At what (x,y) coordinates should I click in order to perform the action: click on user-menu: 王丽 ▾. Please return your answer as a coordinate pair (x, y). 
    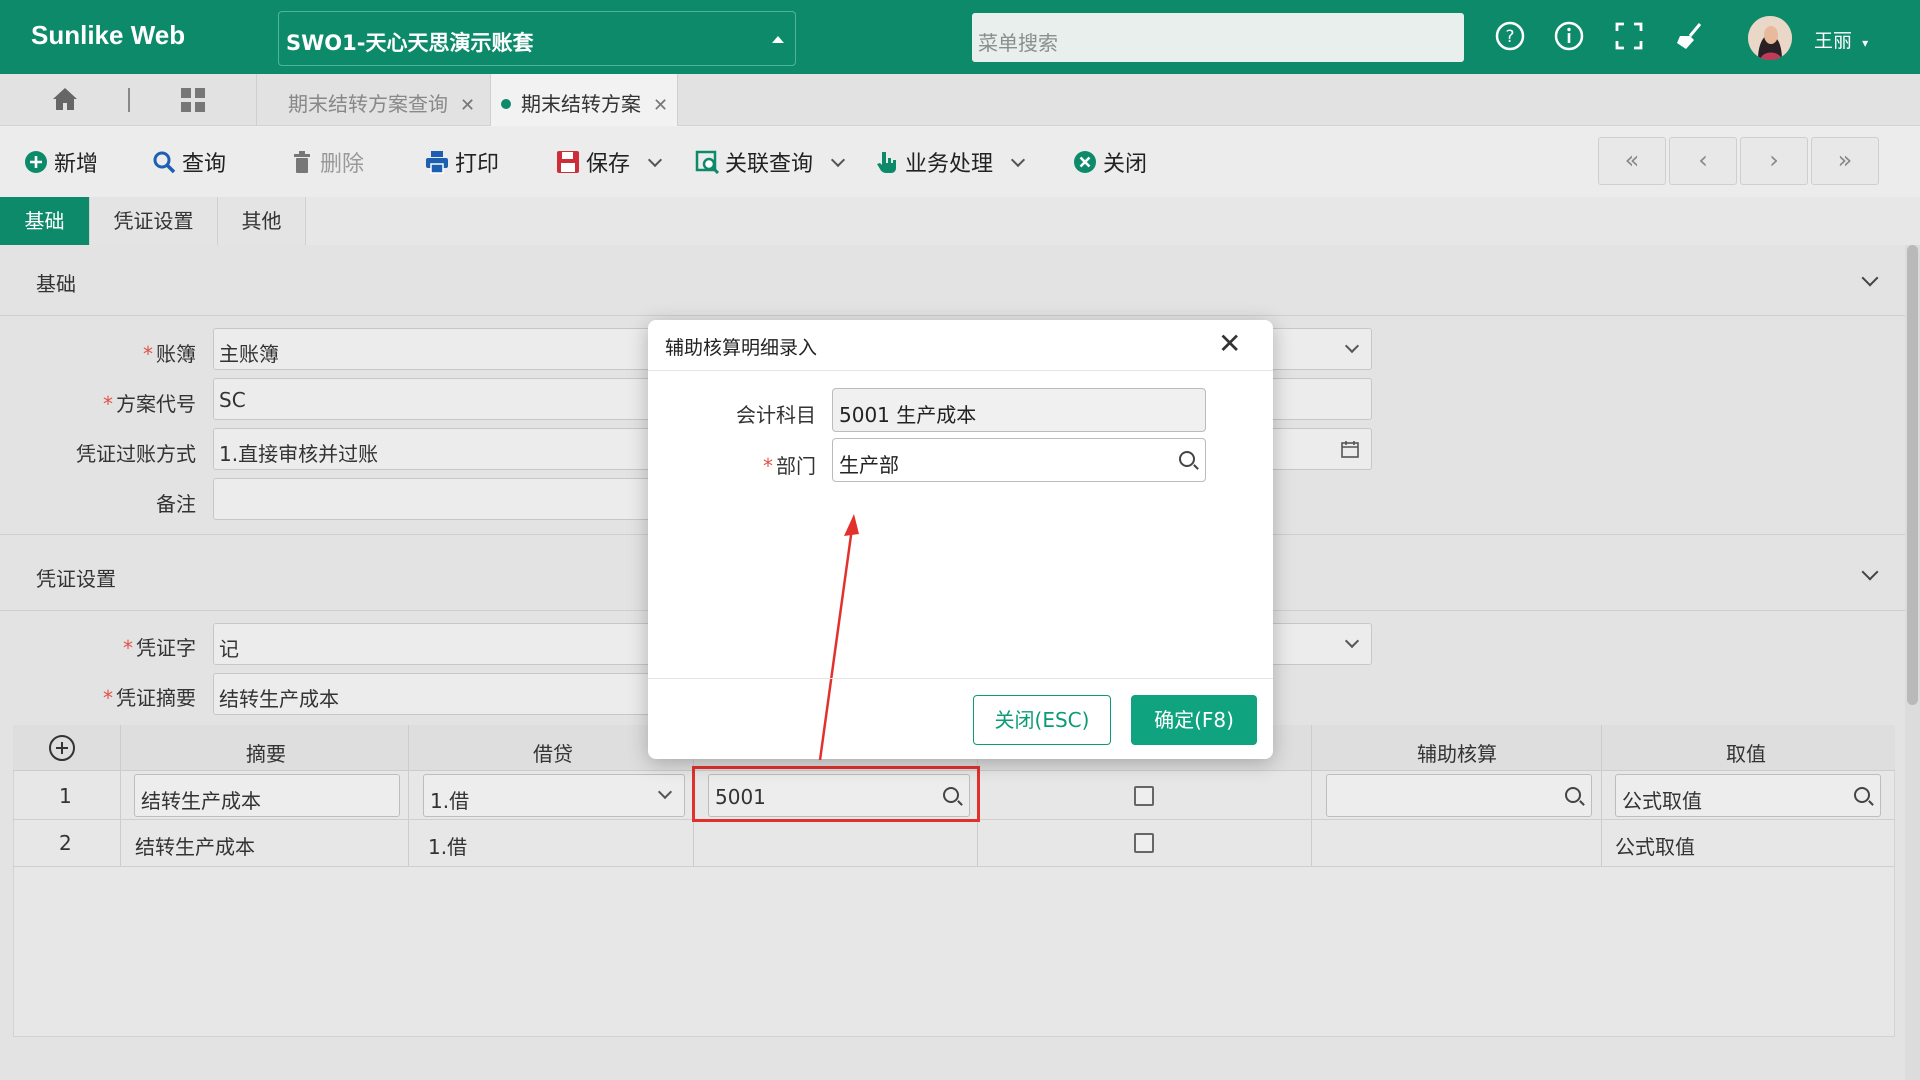
    Looking at the image, I should click on (1841, 39).